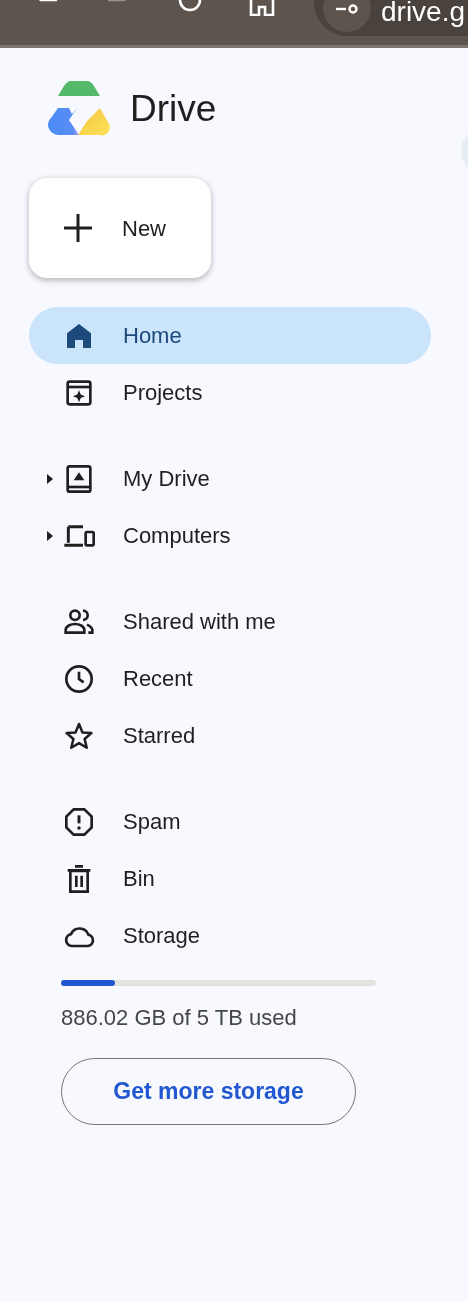 The width and height of the screenshot is (468, 1302). What do you see at coordinates (423, 13) in the screenshot?
I see `url-text: drive.g` at bounding box center [423, 13].